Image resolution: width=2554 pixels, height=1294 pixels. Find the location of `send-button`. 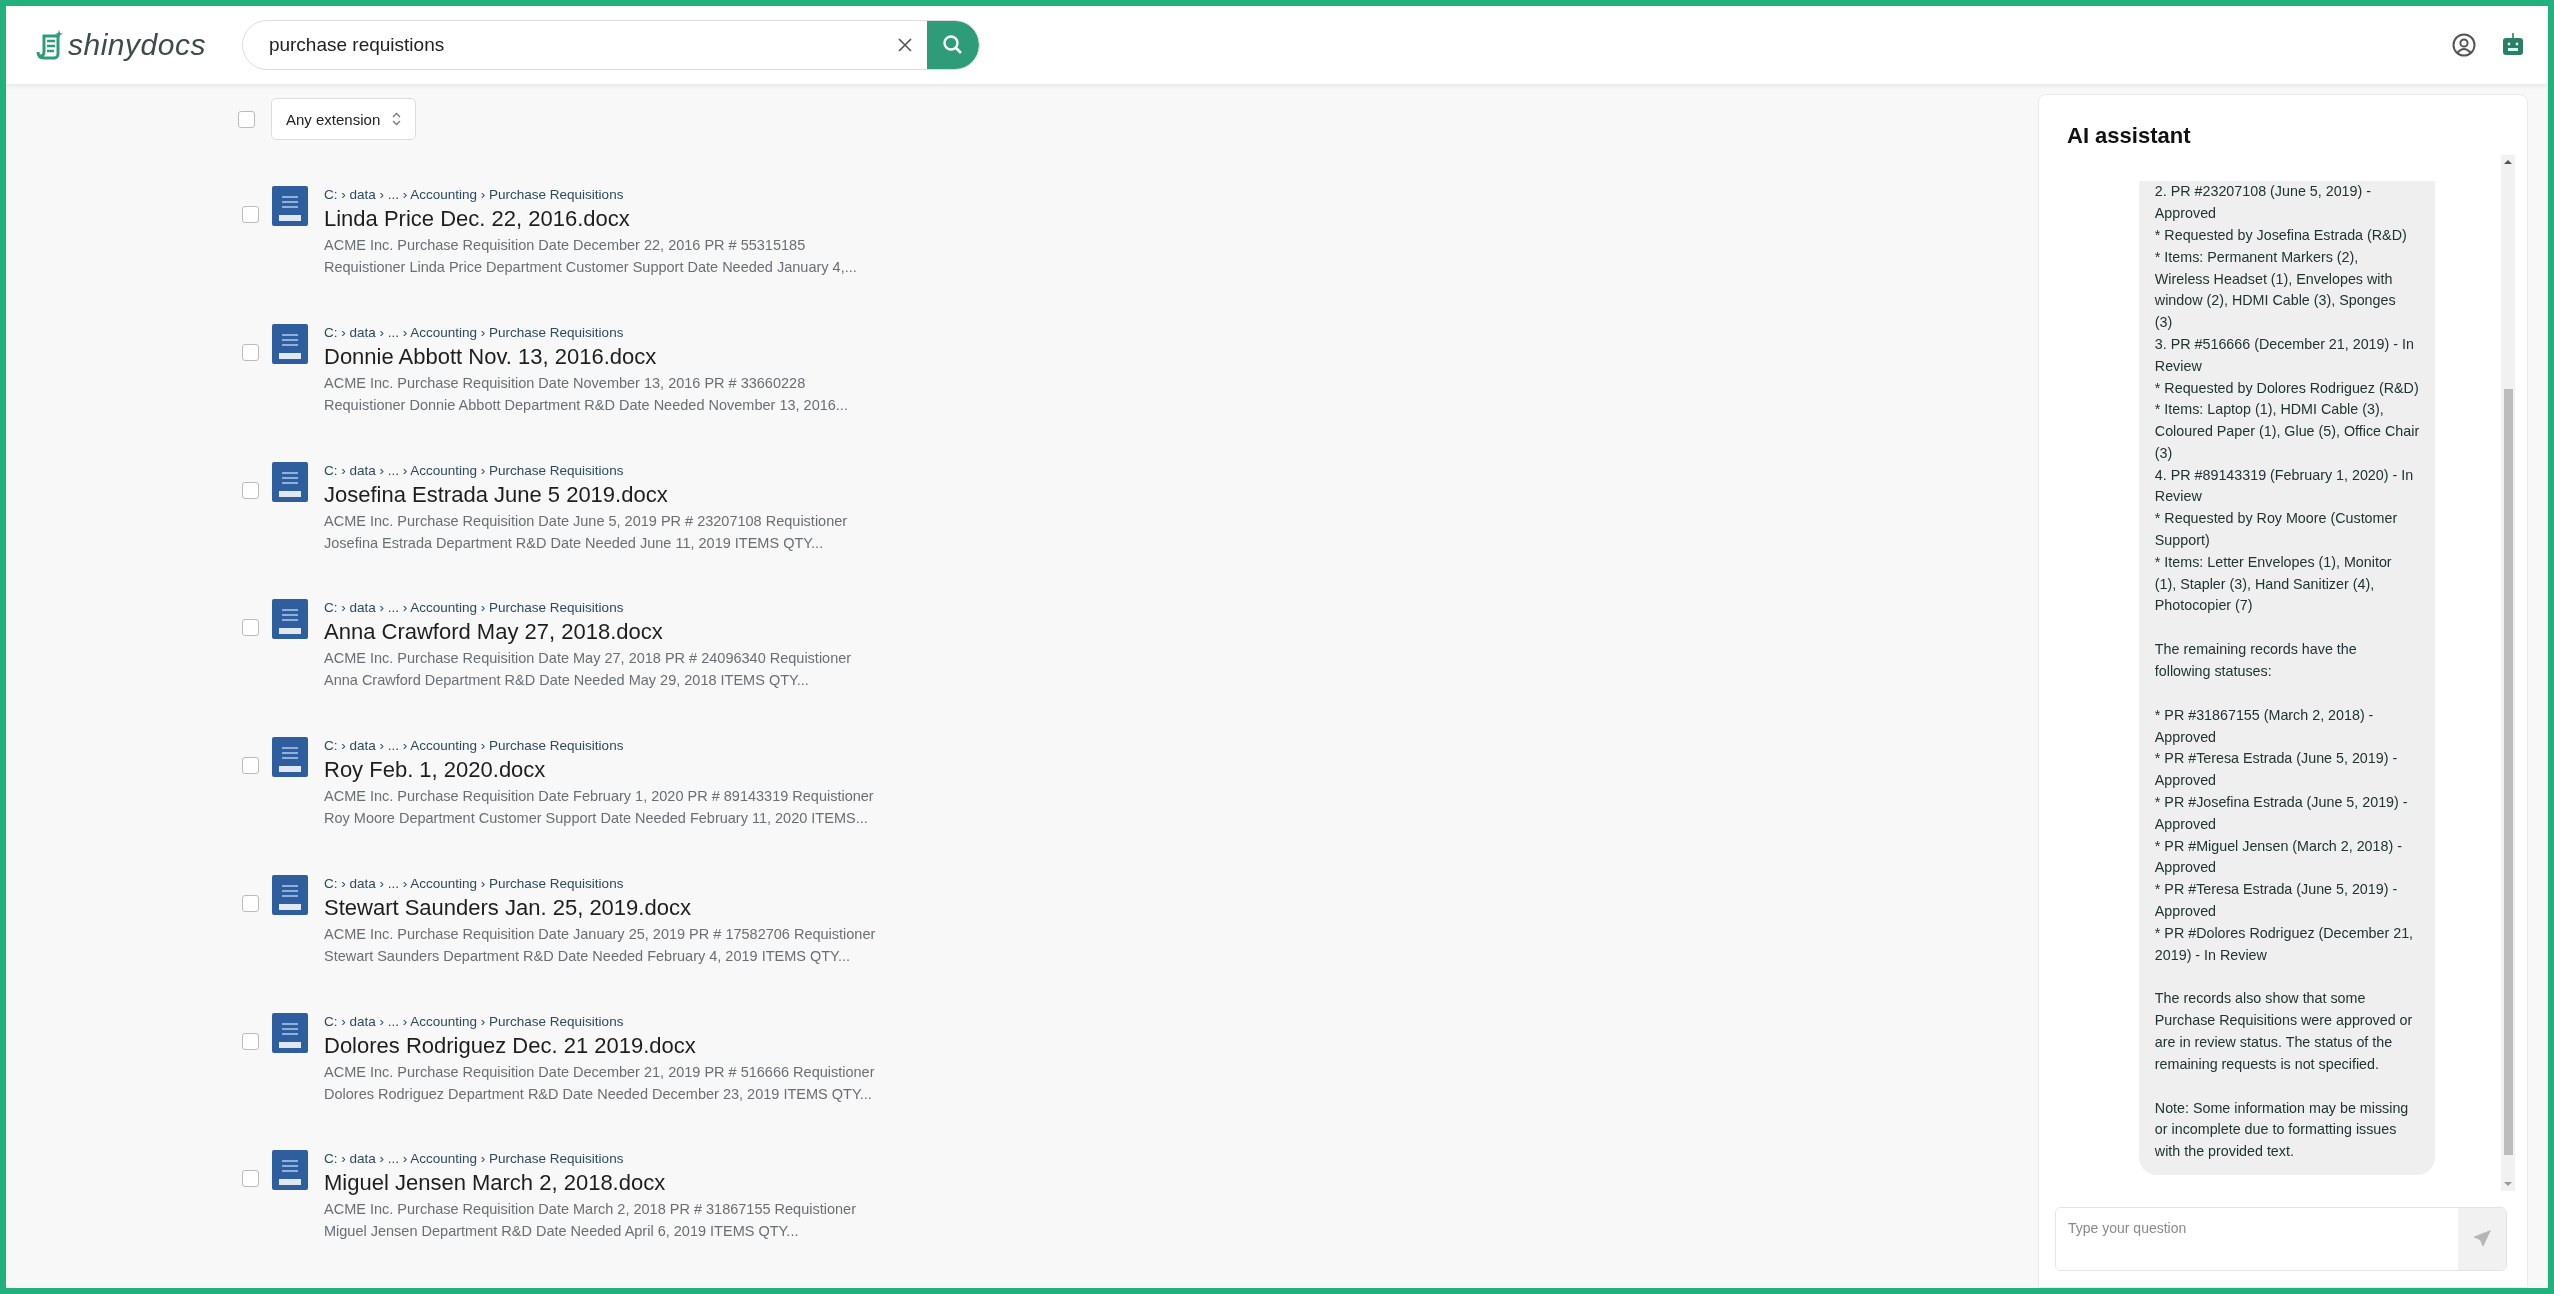

send-button is located at coordinates (2482, 1239).